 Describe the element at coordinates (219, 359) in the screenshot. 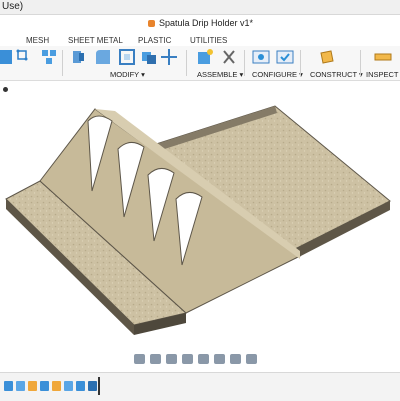

I see `display-settings-icon` at that location.